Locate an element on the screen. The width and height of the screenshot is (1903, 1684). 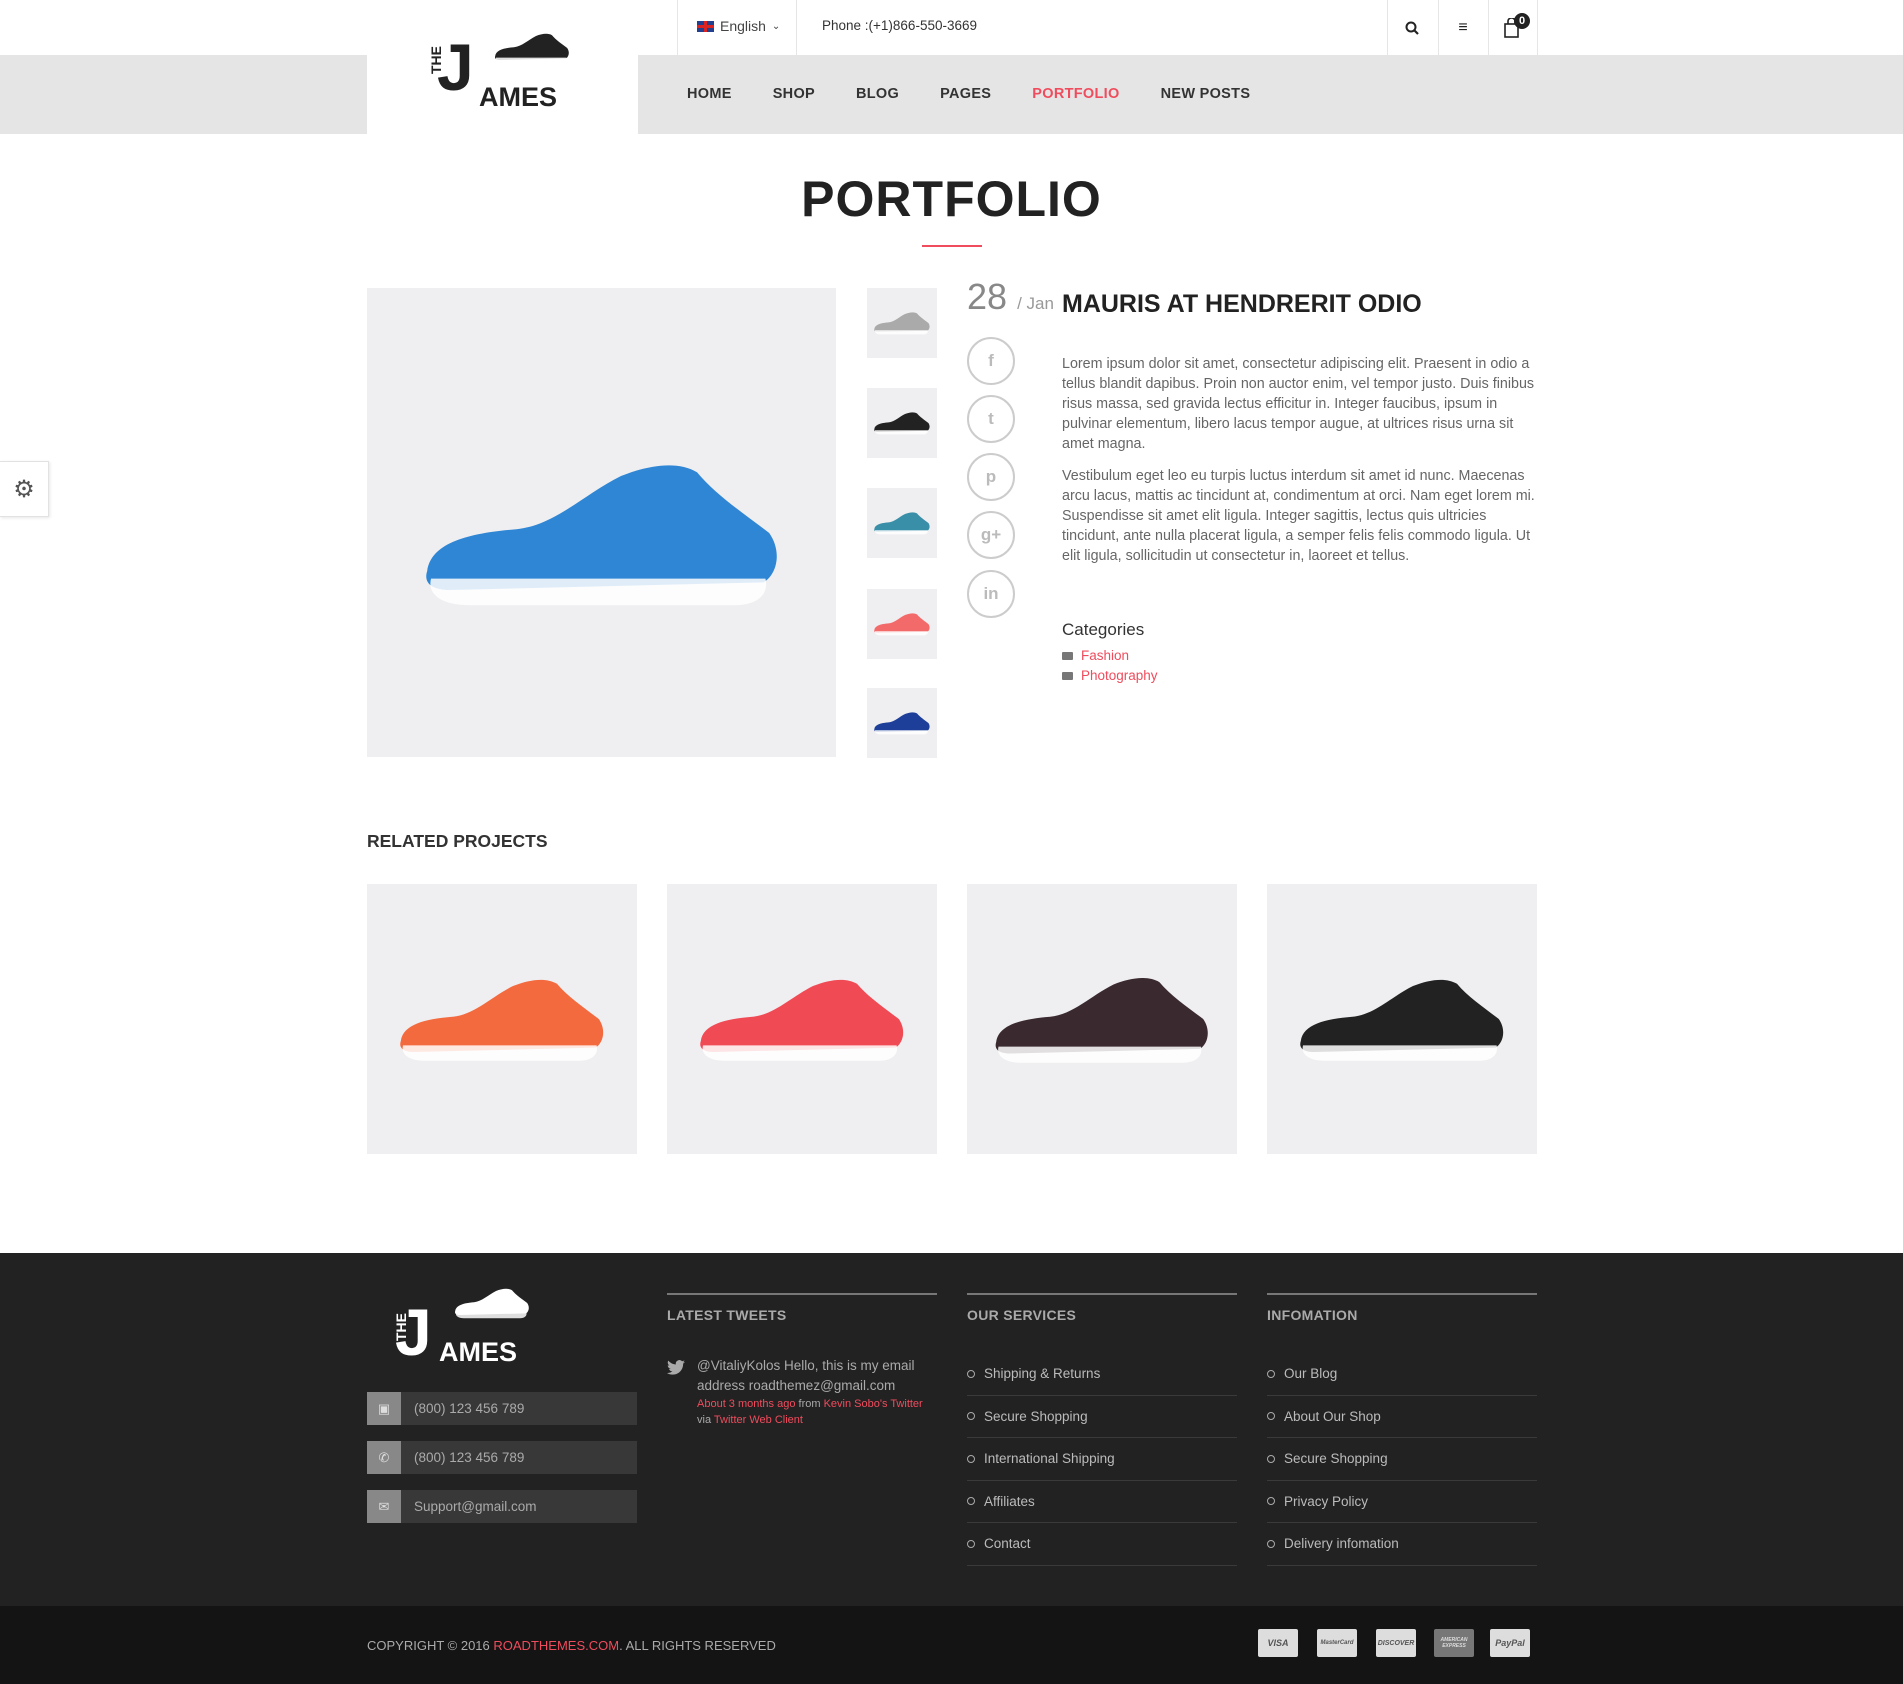
nav-shop: SHOP is located at coordinates (794, 94).